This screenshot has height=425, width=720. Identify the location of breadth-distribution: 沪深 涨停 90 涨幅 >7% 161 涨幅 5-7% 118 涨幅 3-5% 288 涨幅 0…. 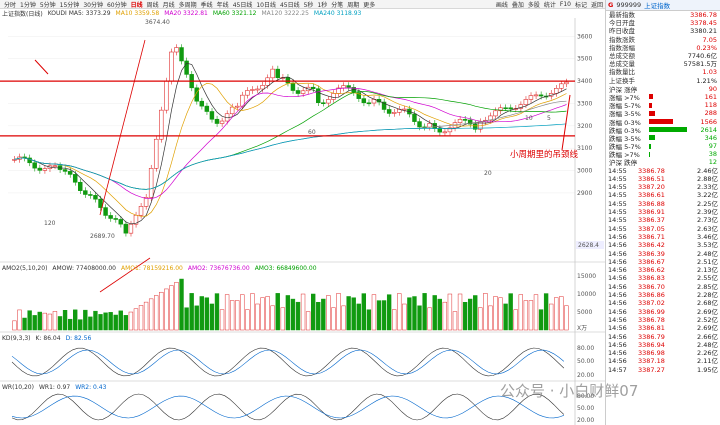
(663, 126).